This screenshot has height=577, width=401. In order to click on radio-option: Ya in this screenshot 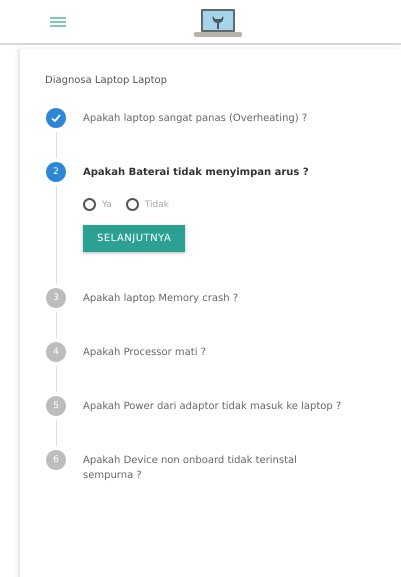, I will do `click(97, 204)`.